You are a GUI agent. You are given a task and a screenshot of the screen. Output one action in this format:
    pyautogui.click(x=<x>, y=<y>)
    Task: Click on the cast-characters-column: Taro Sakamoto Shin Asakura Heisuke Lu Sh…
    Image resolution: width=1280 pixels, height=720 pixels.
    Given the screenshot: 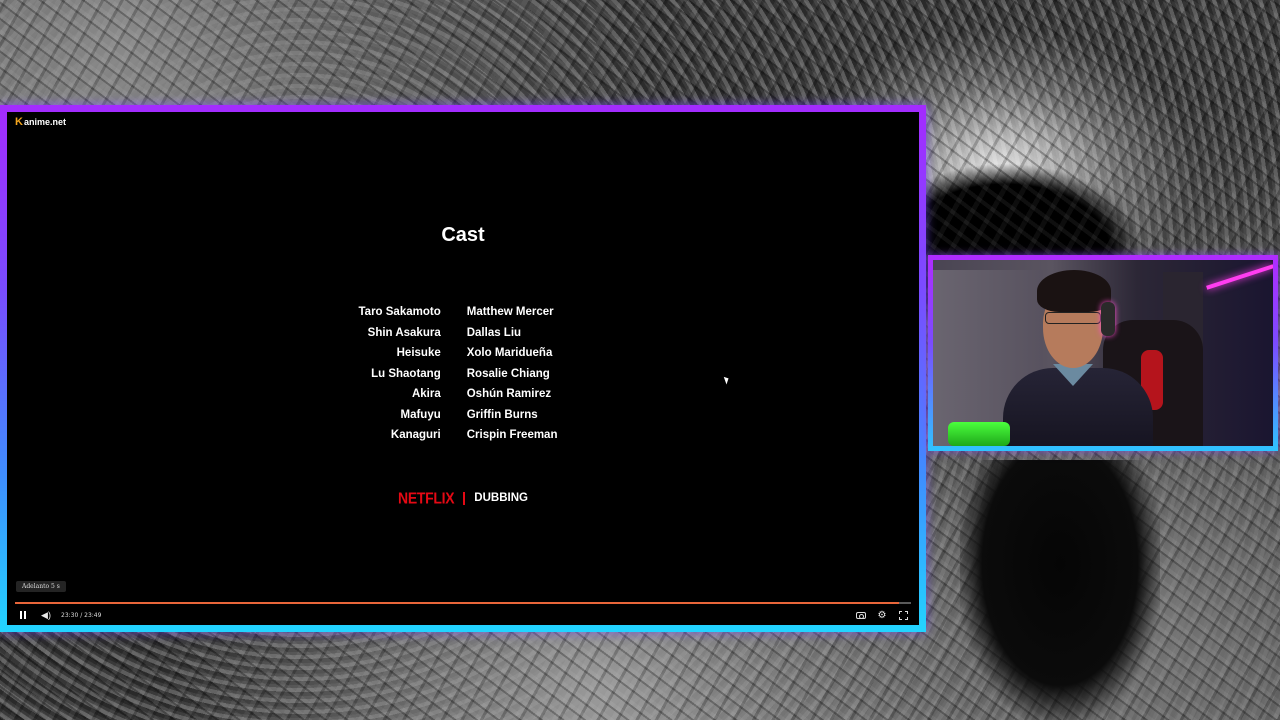 What is the action you would take?
    pyautogui.click(x=400, y=374)
    